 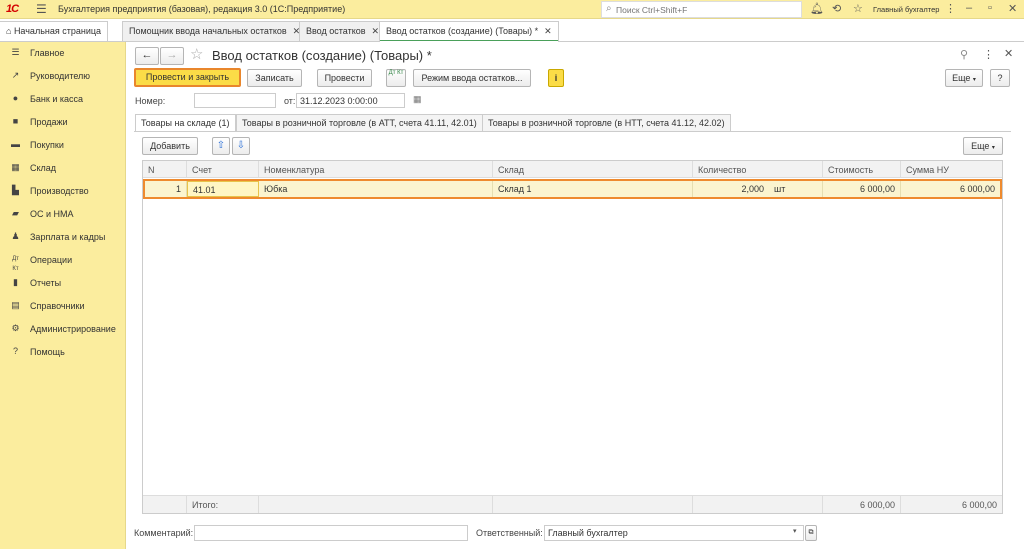 I want to click on user-name: Главный бухгалтер, so click(x=906, y=9).